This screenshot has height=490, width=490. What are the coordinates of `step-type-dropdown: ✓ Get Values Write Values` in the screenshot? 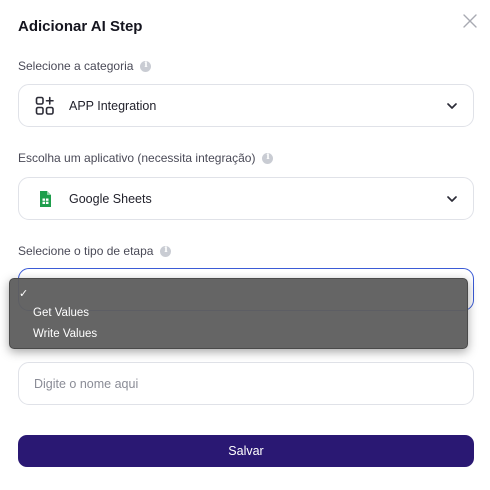 It's located at (238, 313).